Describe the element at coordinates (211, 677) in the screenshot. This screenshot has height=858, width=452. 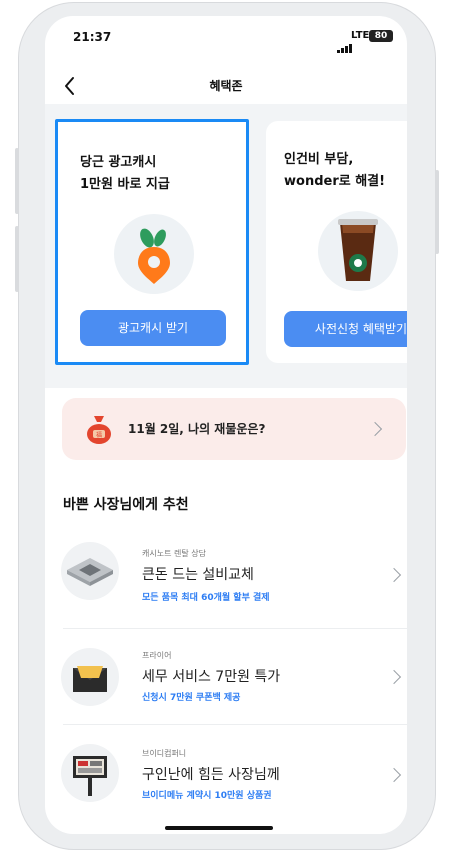
I see `item-title: 세무 서비스 7만원 특가` at that location.